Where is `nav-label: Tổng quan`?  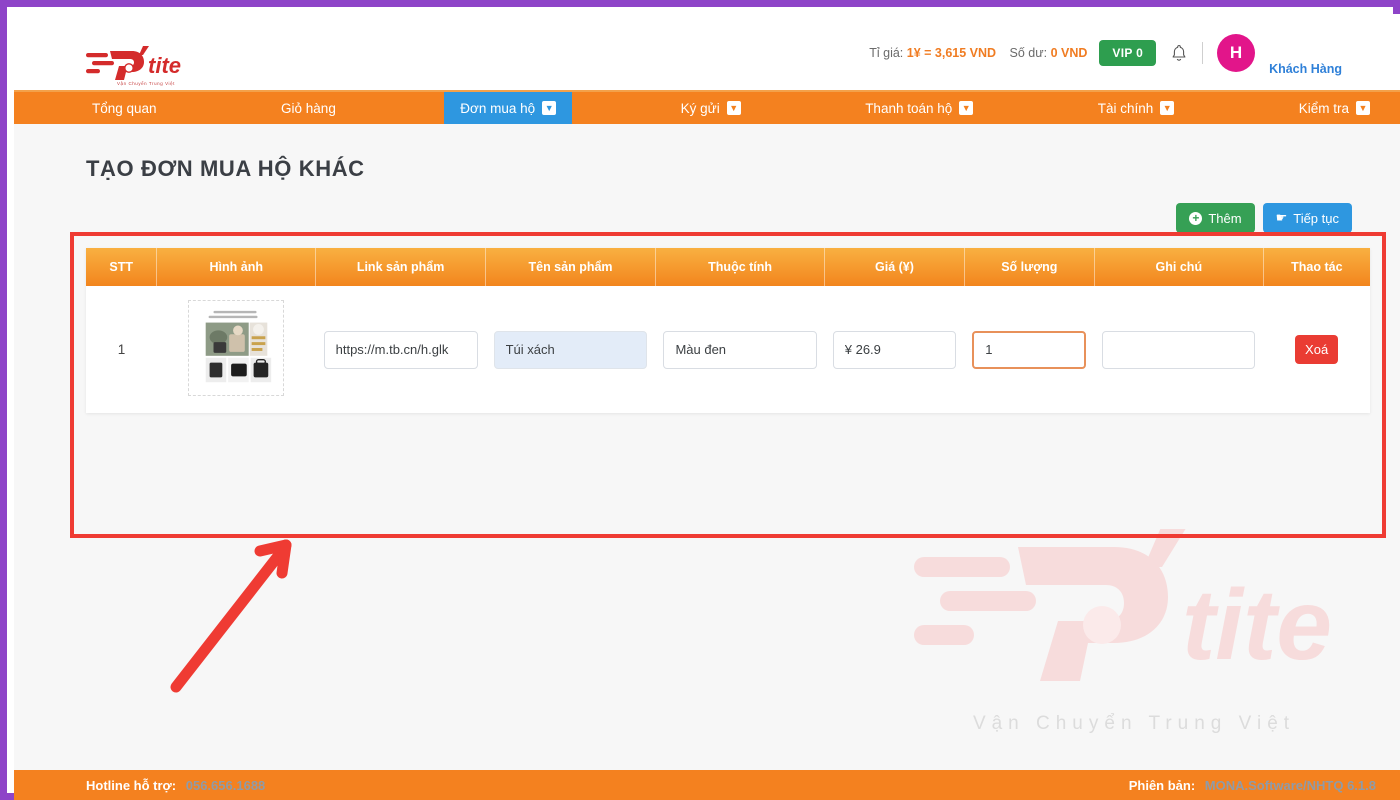
nav-label: Tổng quan is located at coordinates (124, 108).